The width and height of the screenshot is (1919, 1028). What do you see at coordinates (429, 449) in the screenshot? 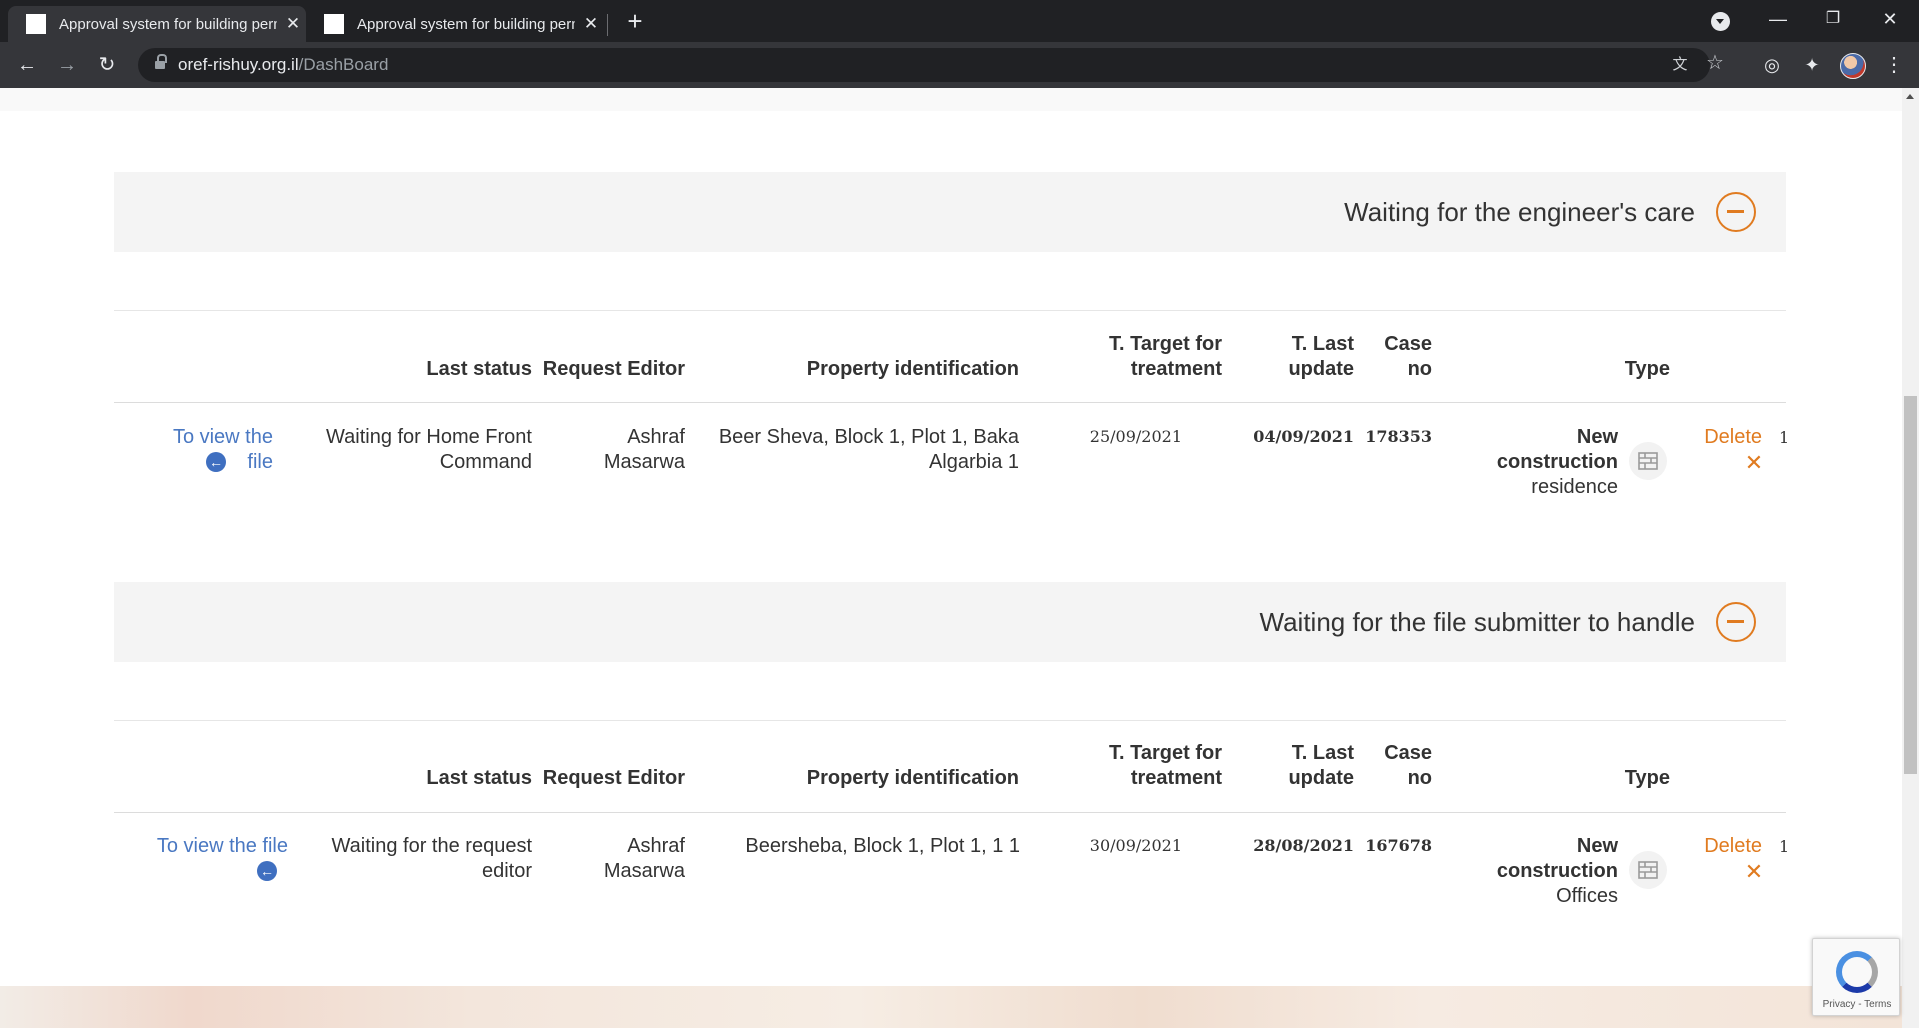
I see `last-status-cell: Waiting for Home Front Command` at bounding box center [429, 449].